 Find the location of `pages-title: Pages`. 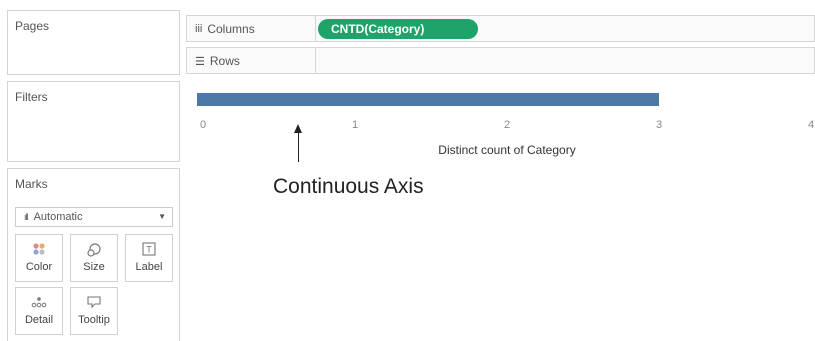

pages-title: Pages is located at coordinates (32, 26).